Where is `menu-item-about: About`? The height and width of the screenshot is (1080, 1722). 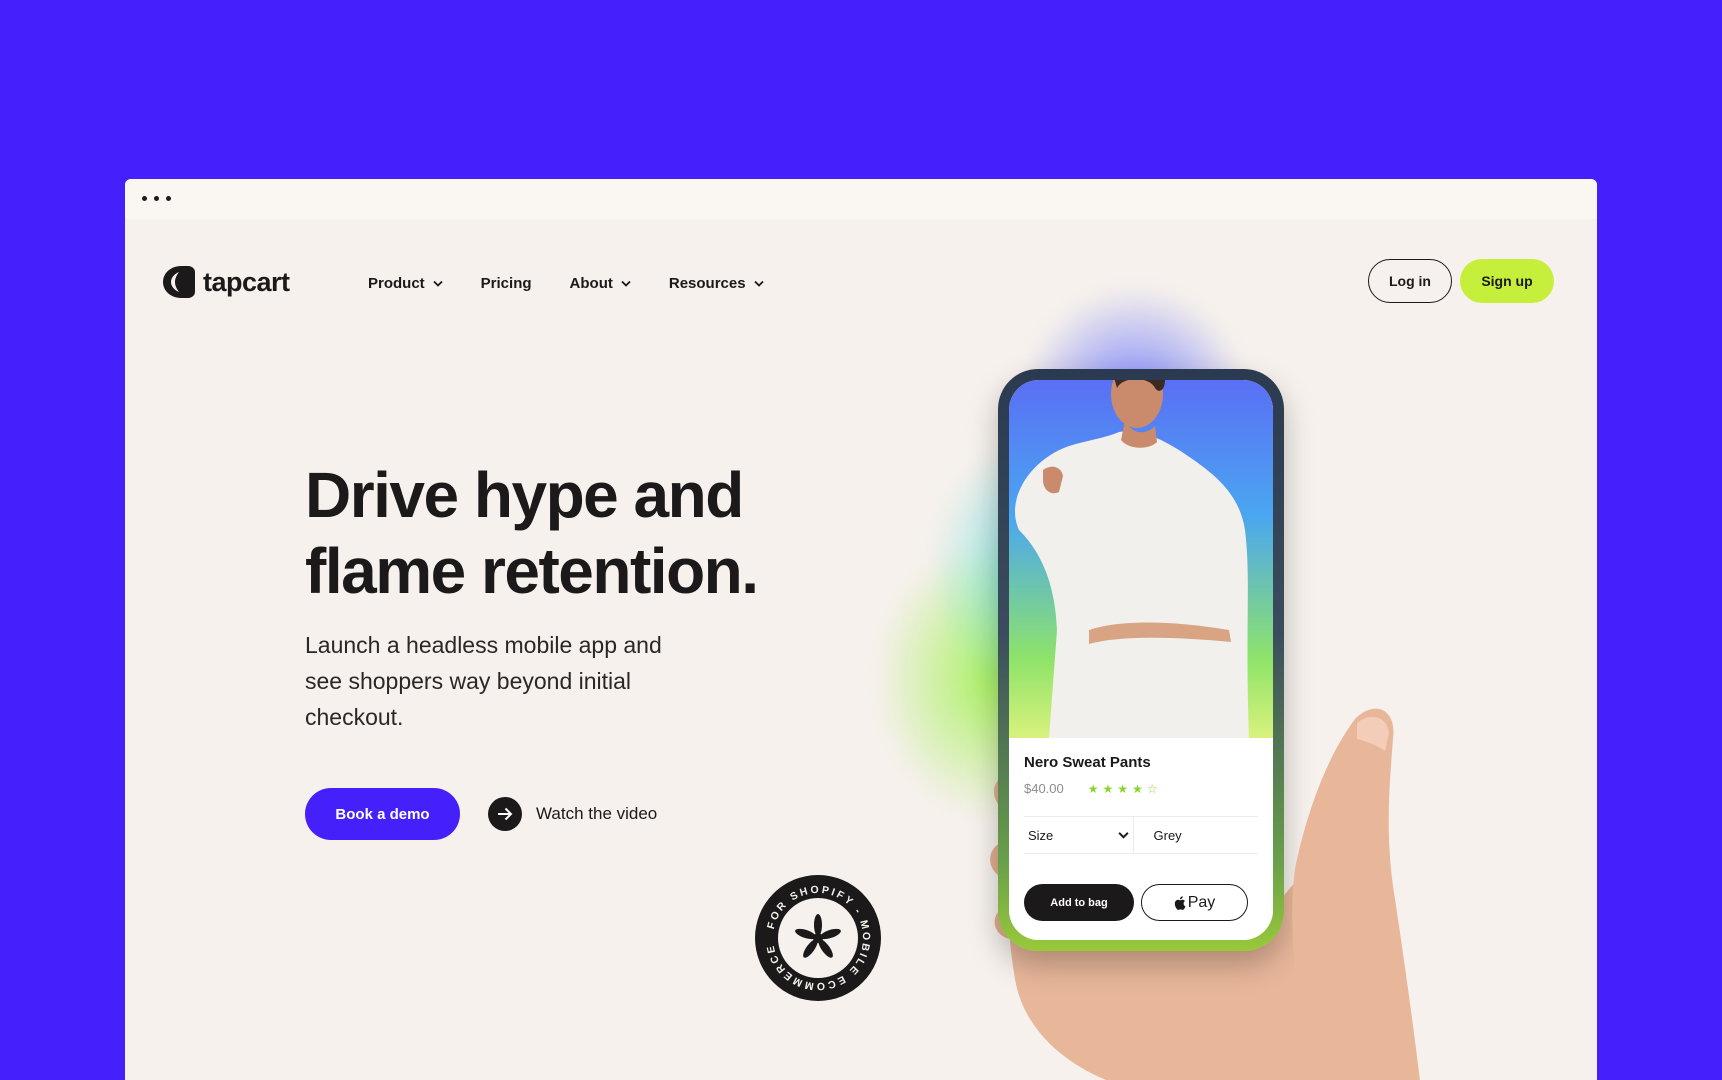
menu-item-about: About is located at coordinates (600, 283).